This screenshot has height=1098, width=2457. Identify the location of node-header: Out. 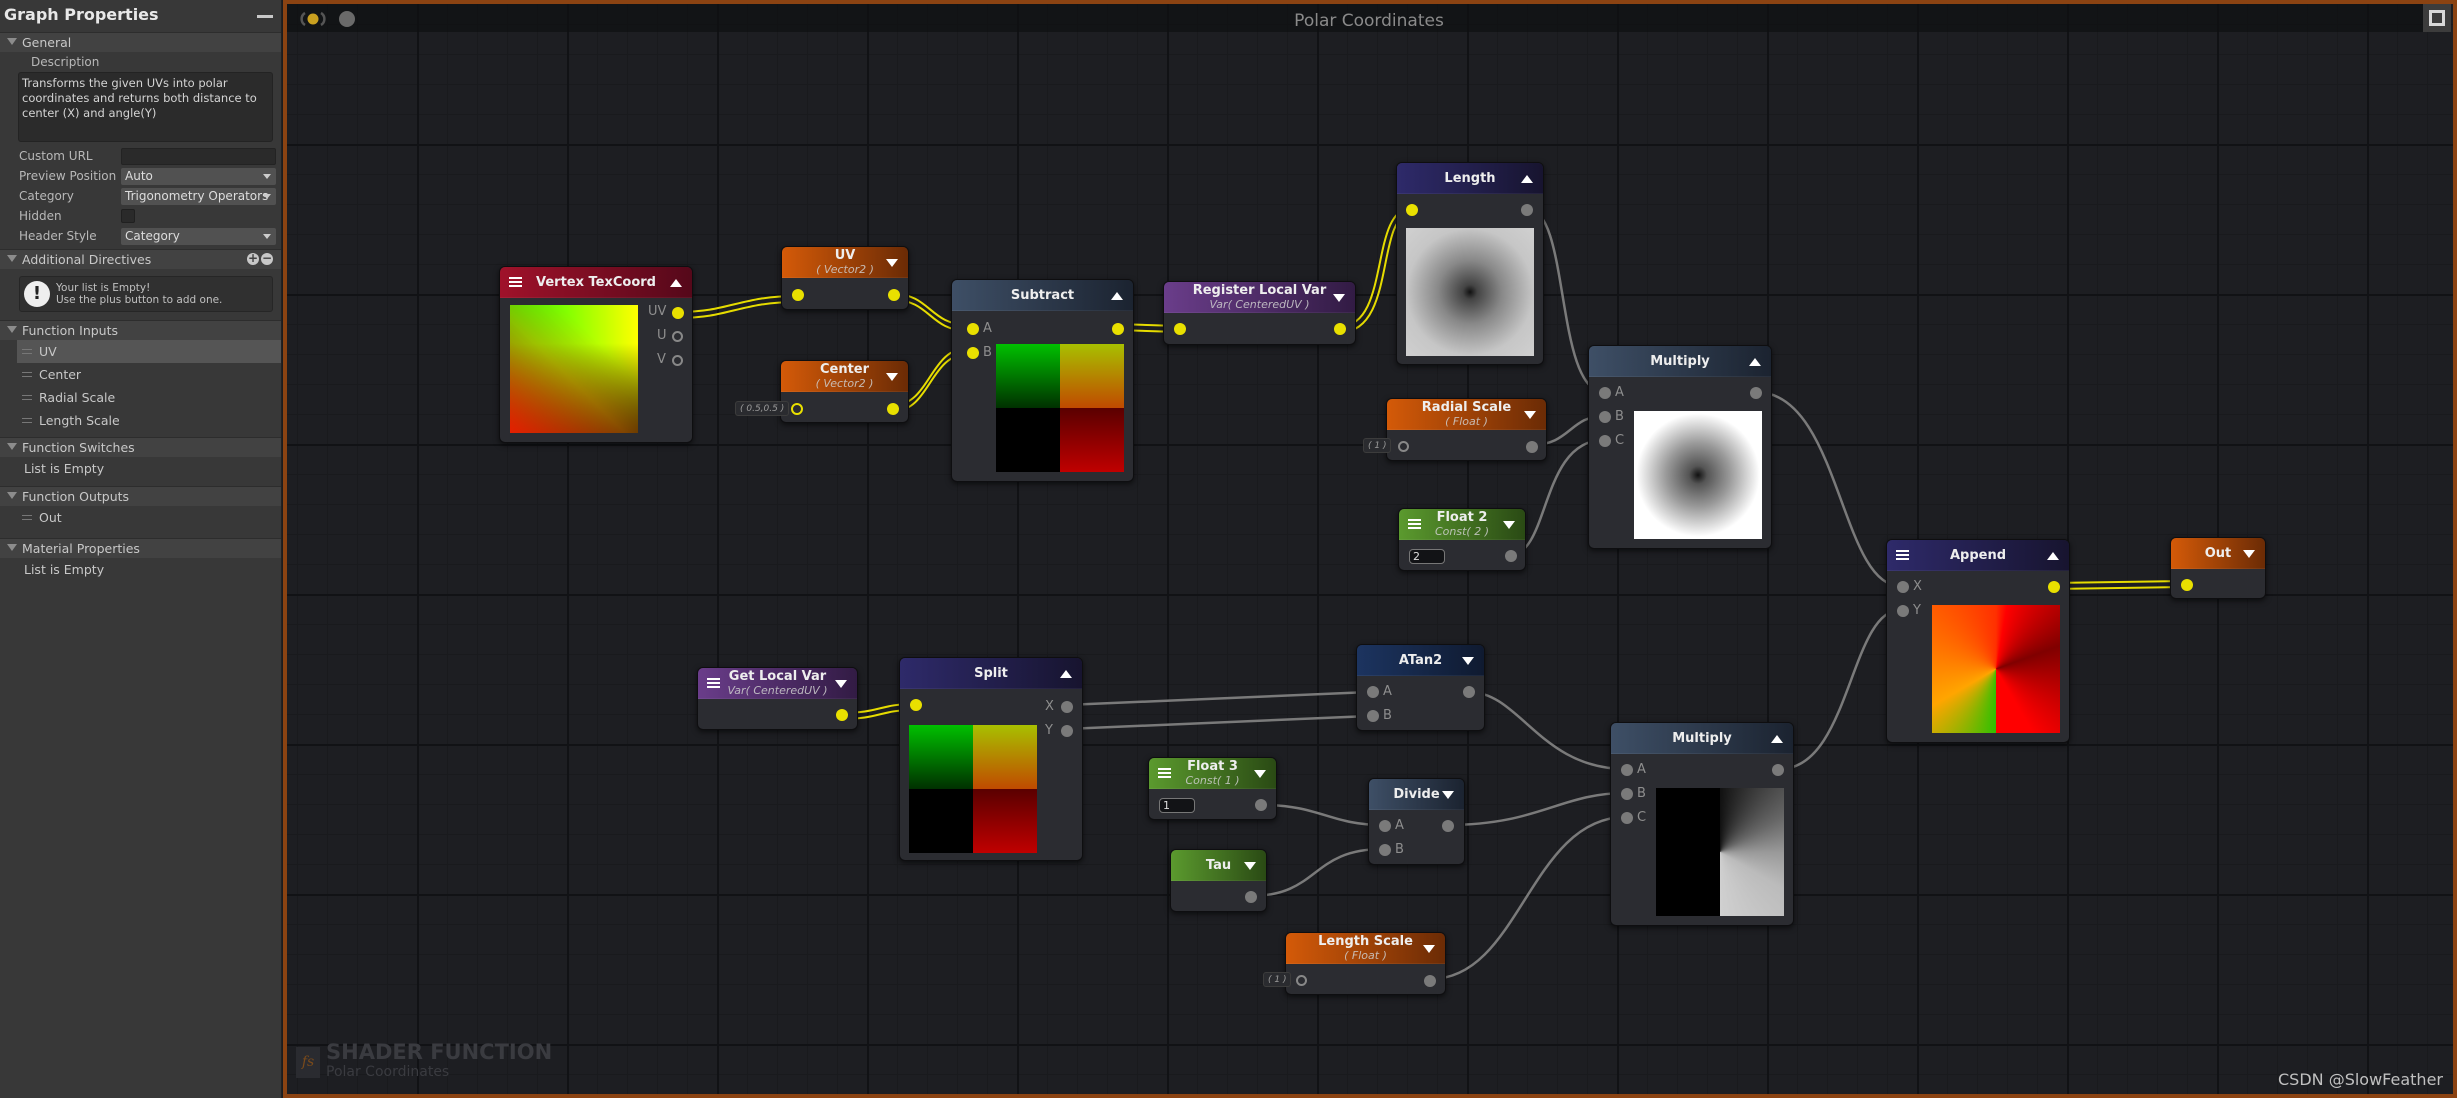
(2218, 553).